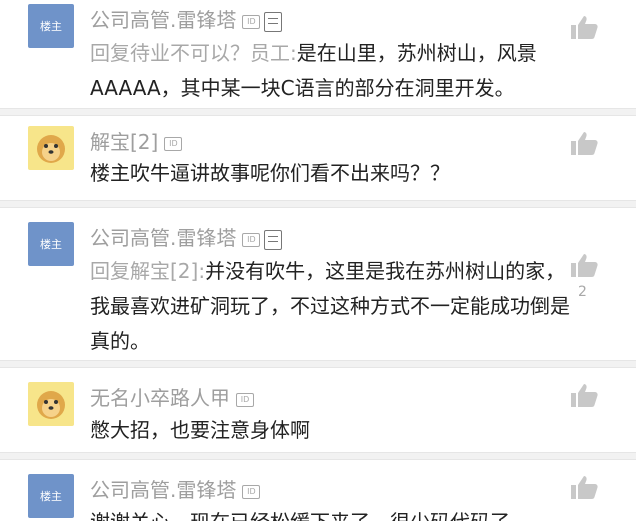 This screenshot has height=521, width=636. I want to click on comment-text: 谢谢关心，现在已经松缓下来了，很少码代码了, so click(330, 513).